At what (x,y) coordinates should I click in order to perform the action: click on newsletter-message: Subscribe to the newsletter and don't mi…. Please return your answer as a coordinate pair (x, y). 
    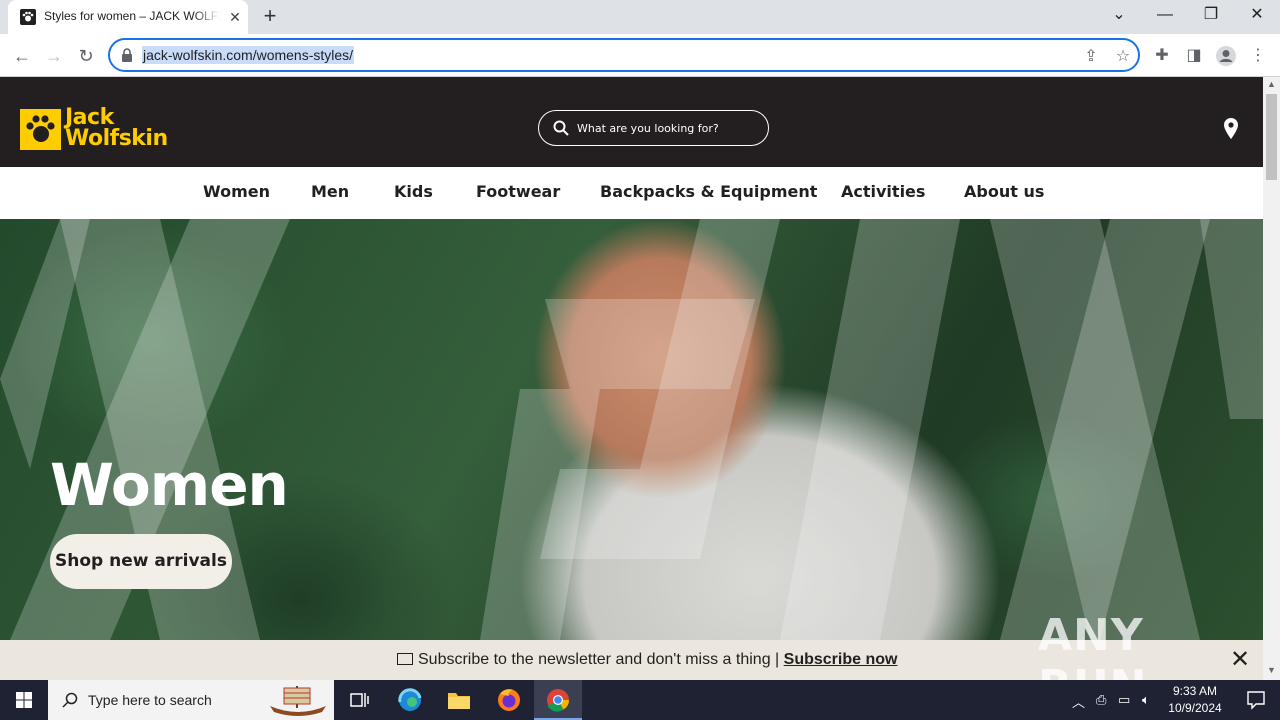
    Looking at the image, I should click on (647, 660).